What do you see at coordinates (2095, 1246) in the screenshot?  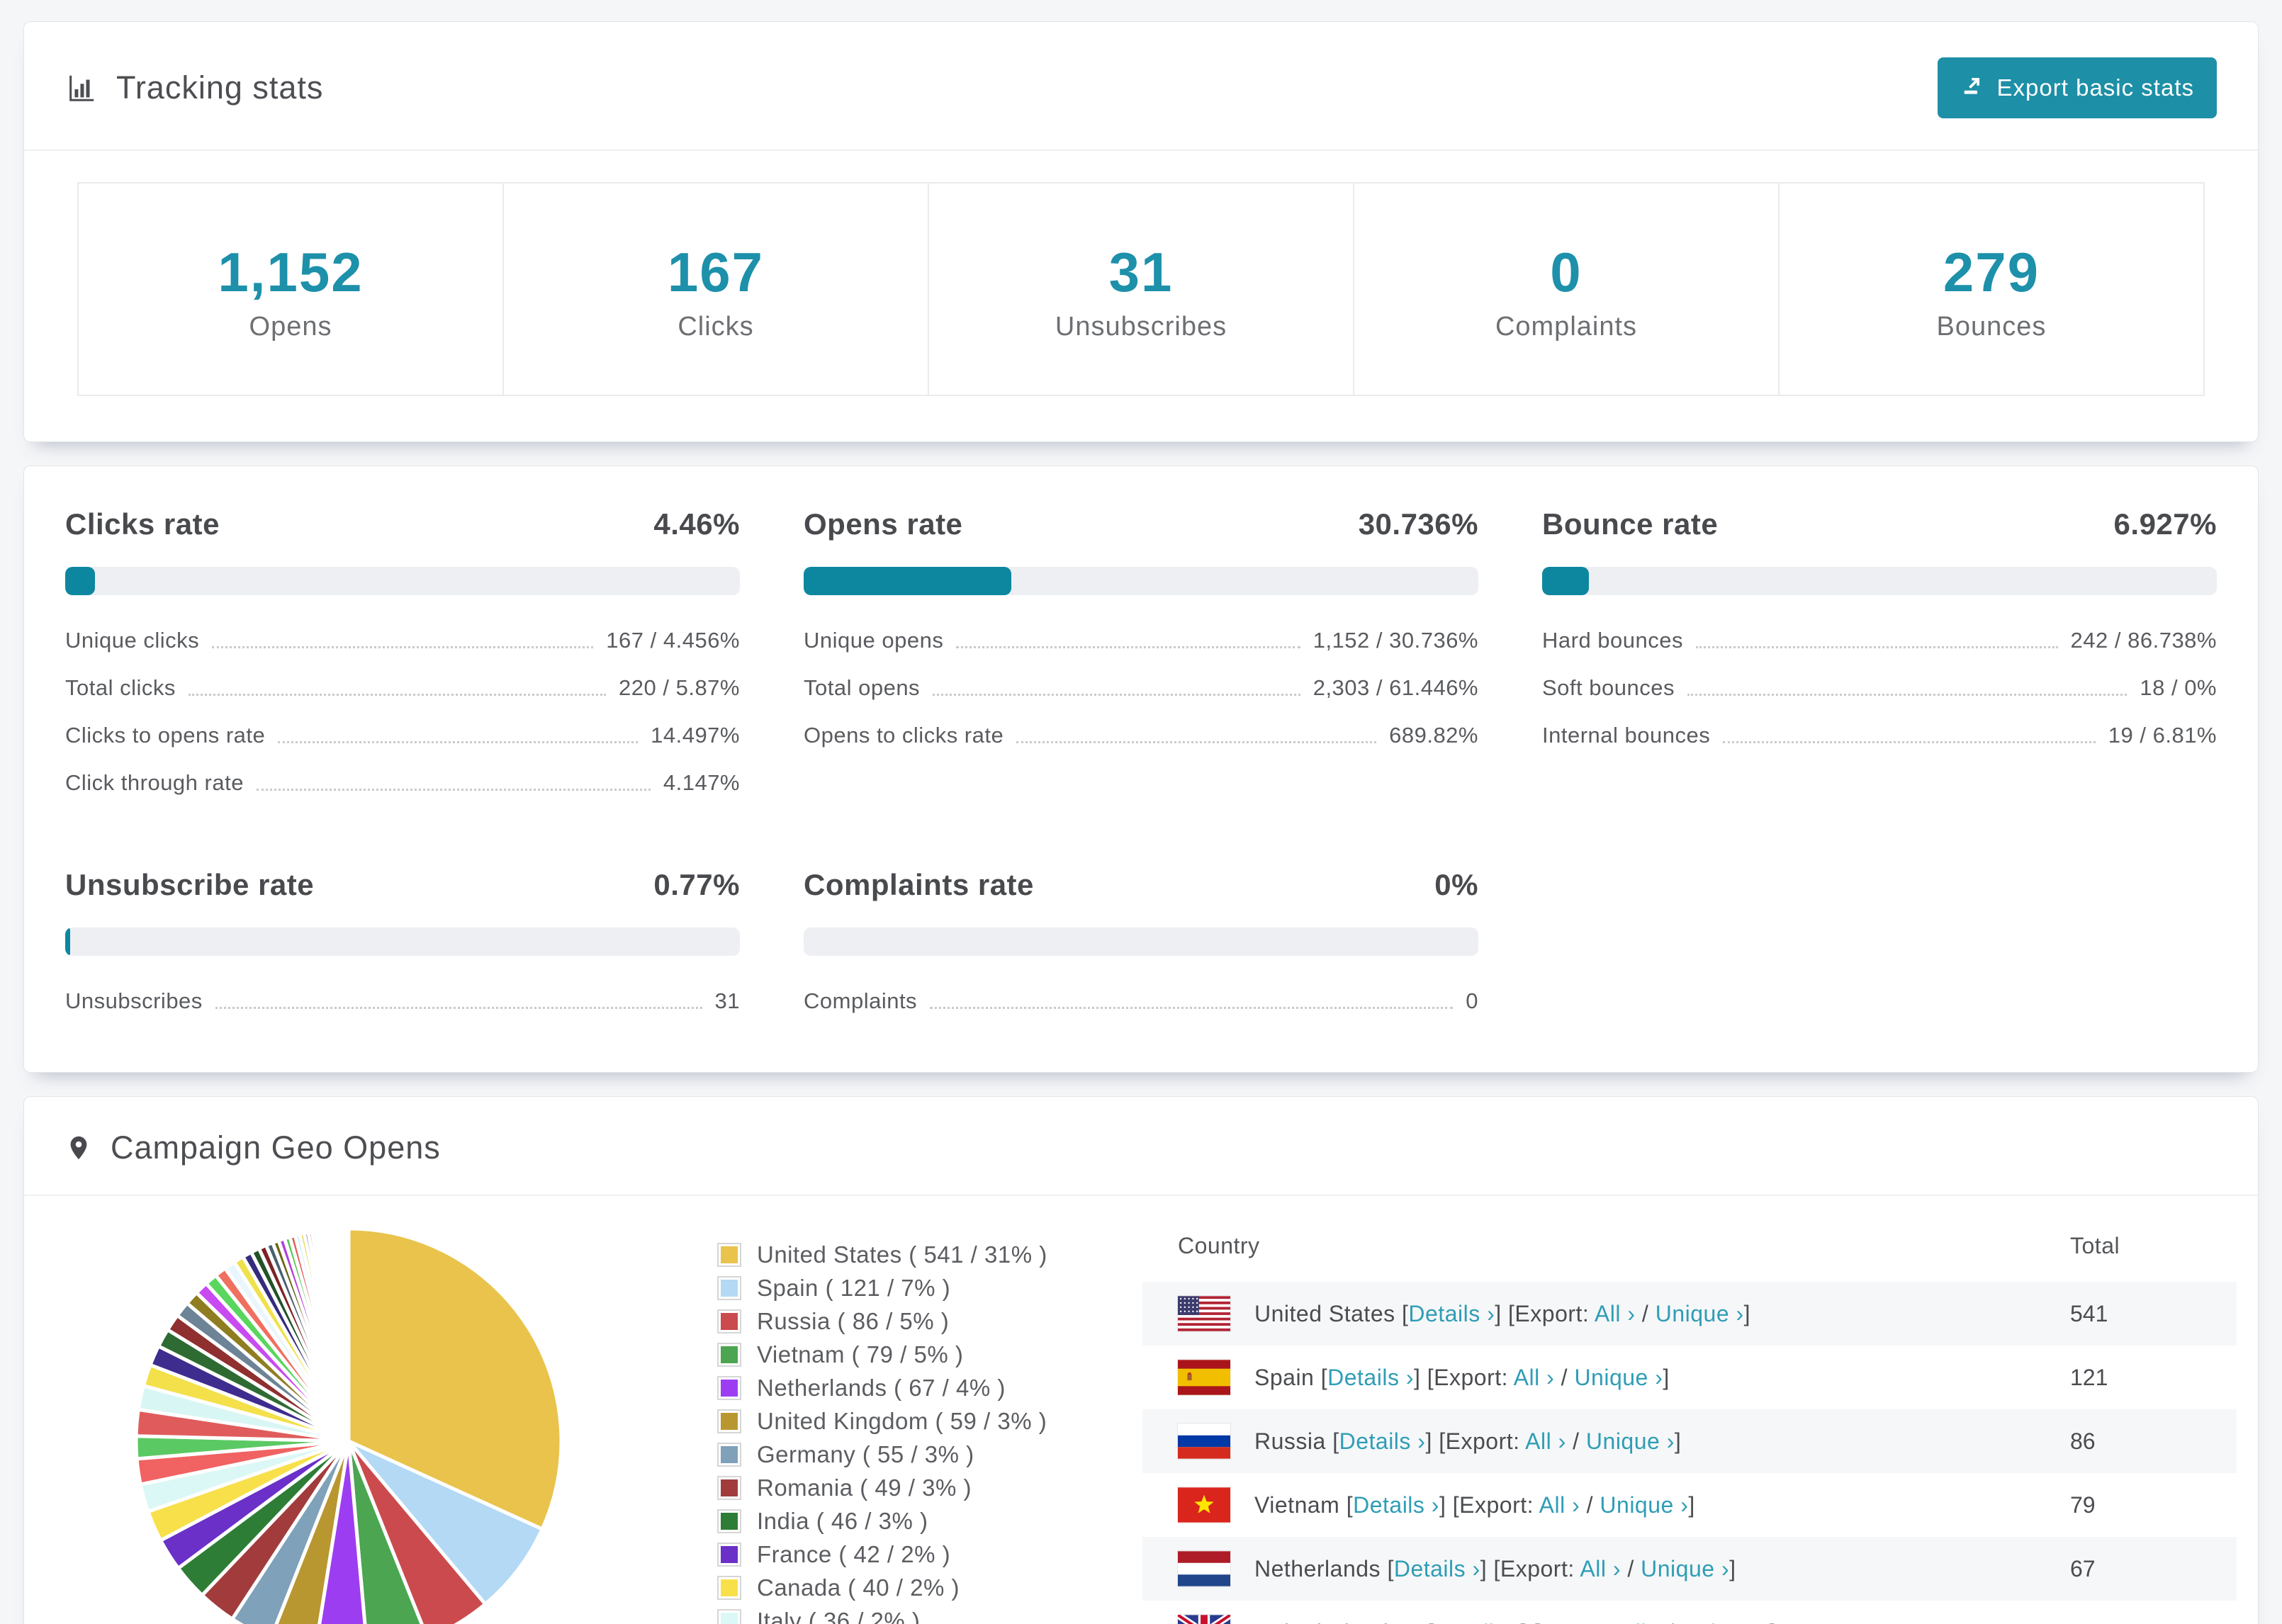 I see `column-total: Total` at bounding box center [2095, 1246].